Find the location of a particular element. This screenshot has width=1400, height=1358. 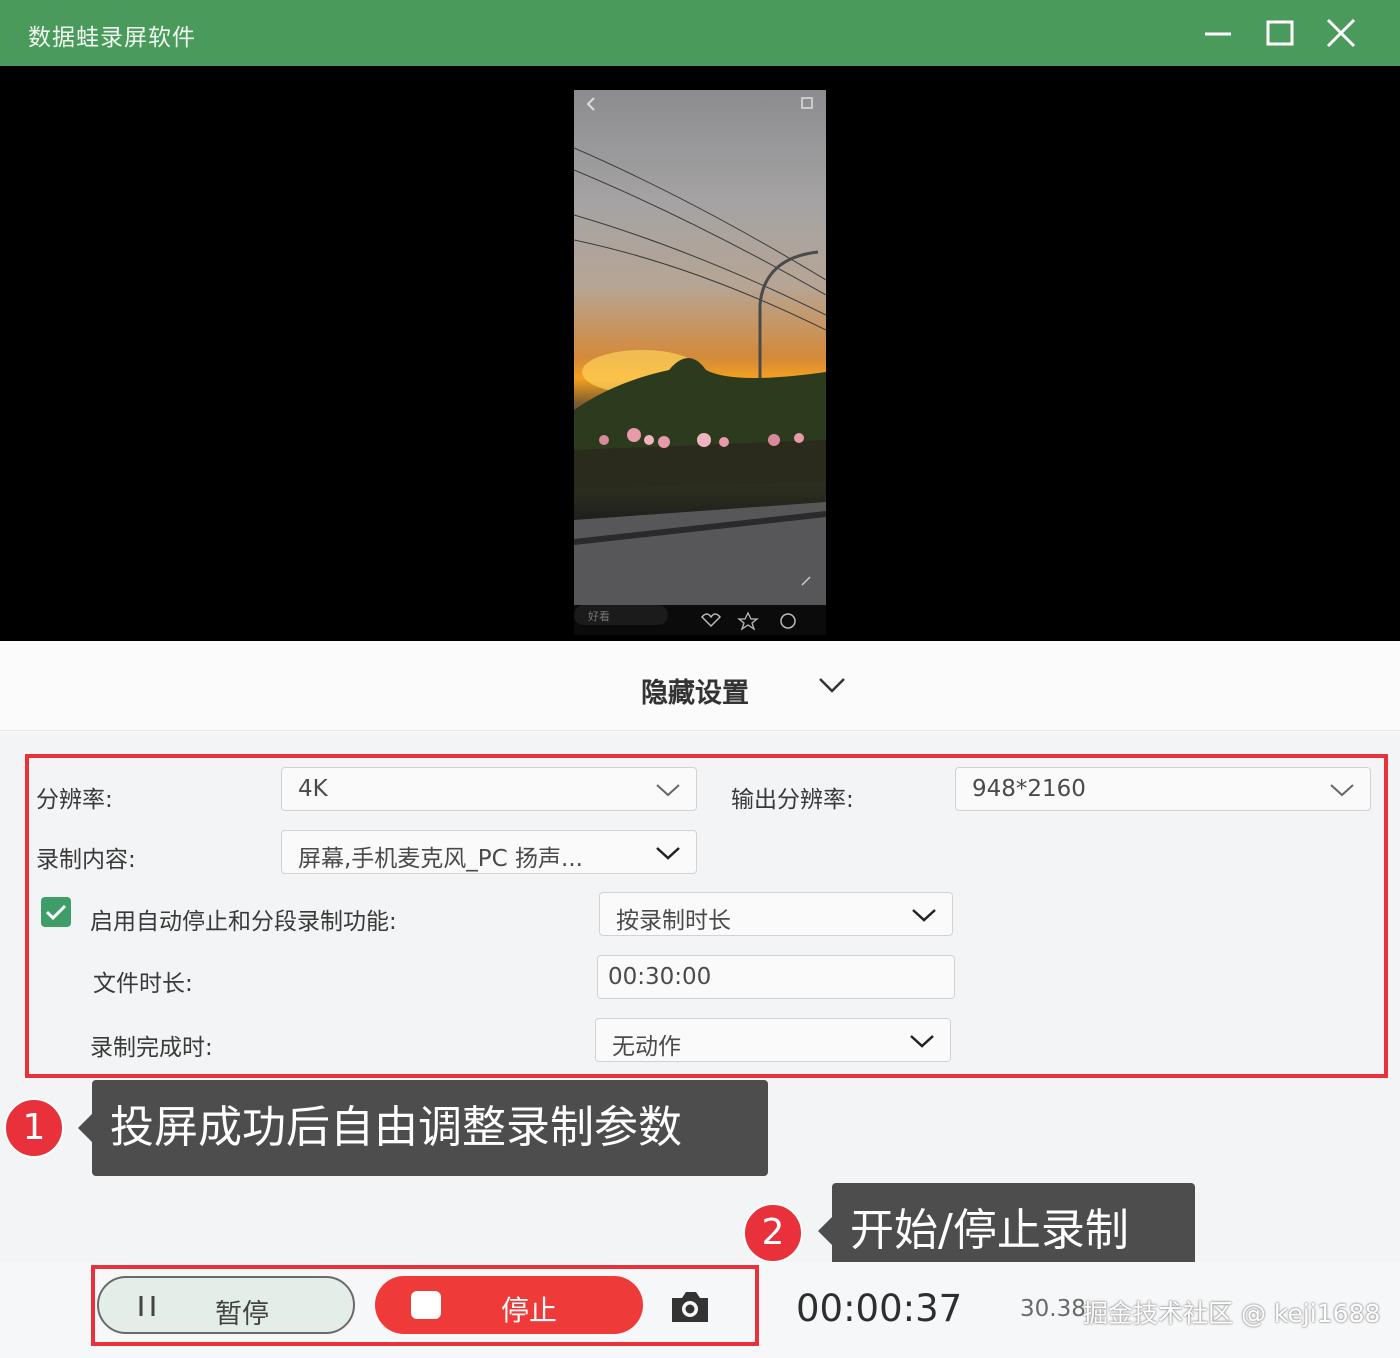

back-icon is located at coordinates (590, 104).